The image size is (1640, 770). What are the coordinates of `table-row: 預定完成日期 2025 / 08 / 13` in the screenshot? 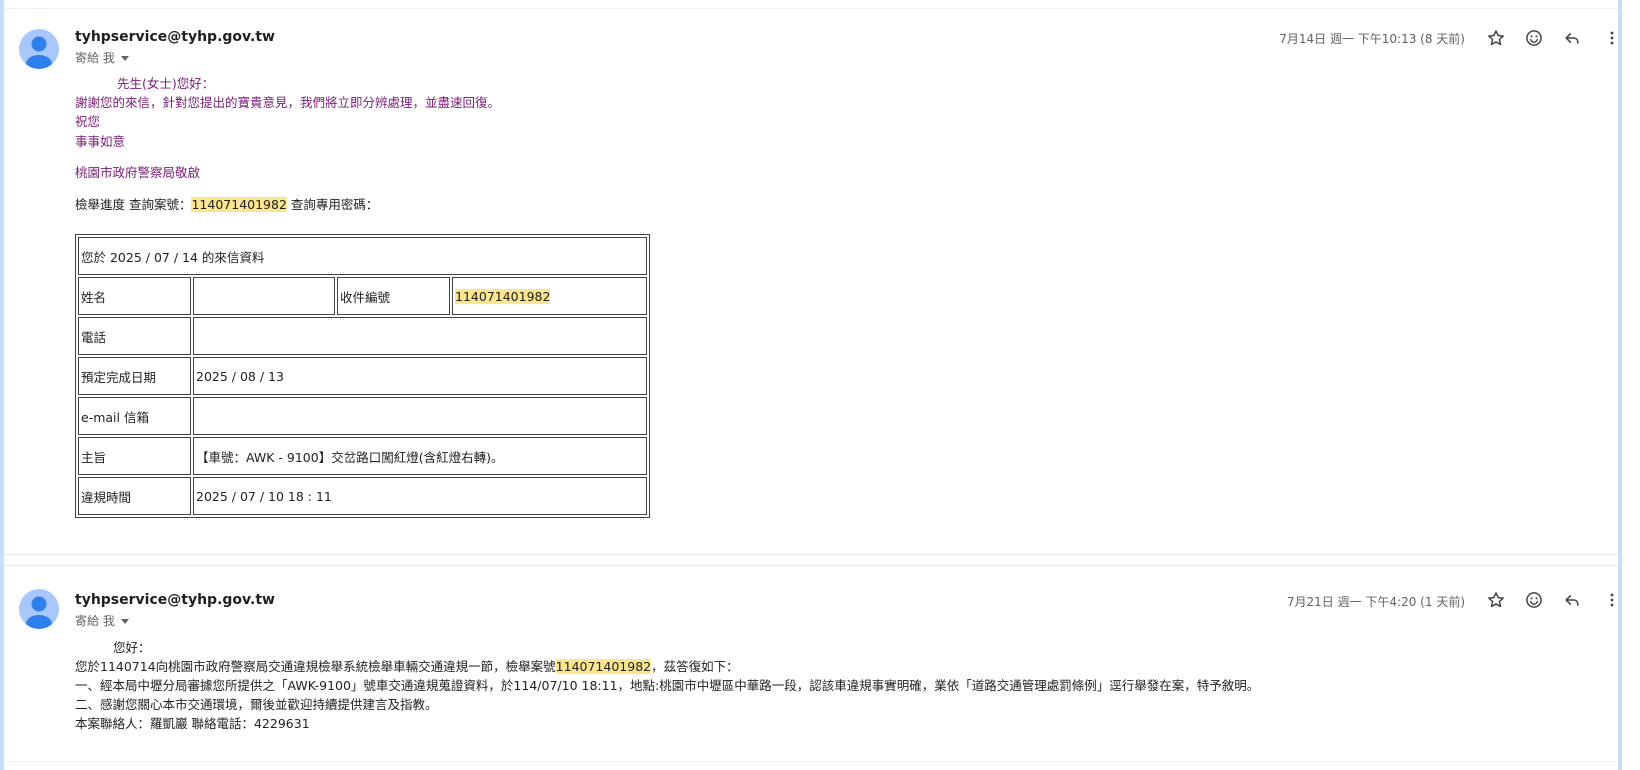 It's located at (362, 376).